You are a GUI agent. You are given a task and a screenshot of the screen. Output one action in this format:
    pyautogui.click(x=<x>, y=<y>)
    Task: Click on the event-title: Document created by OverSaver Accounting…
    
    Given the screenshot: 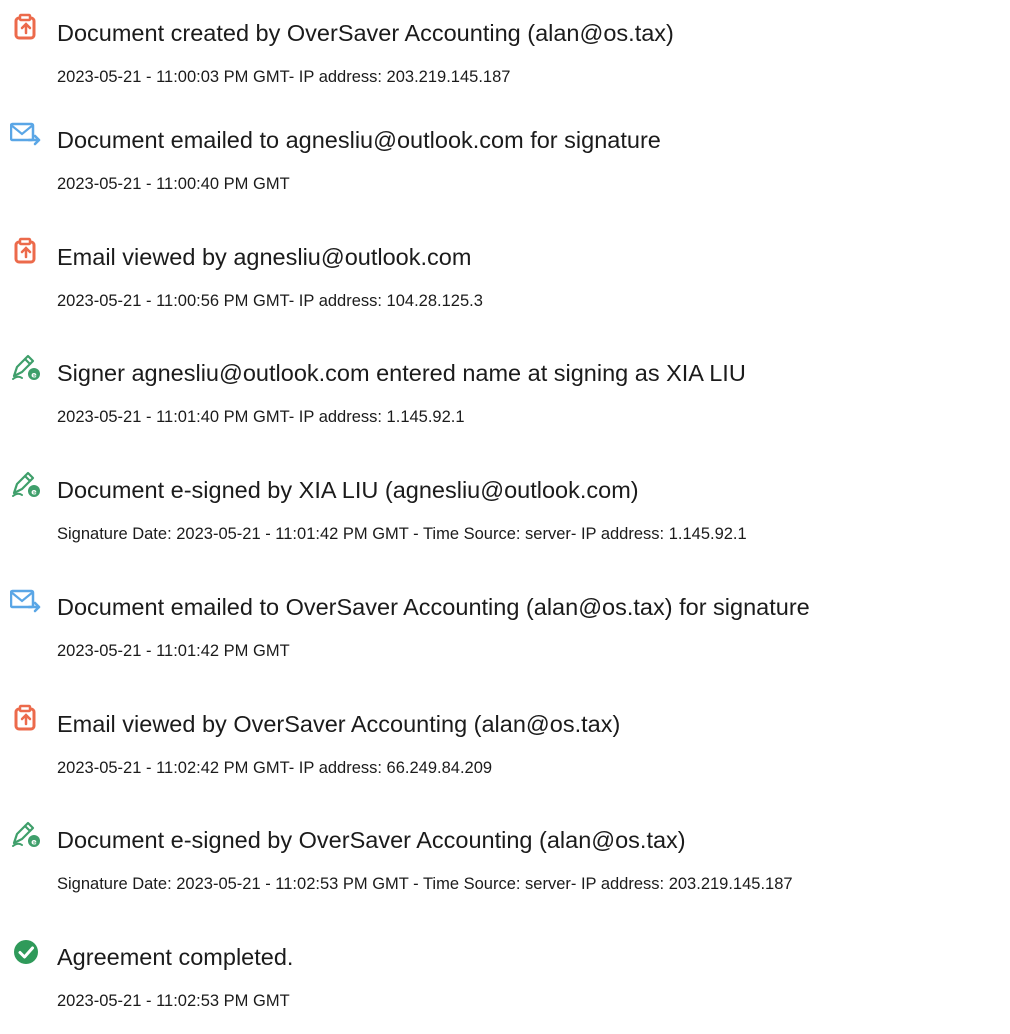 What is the action you would take?
    pyautogui.click(x=365, y=33)
    